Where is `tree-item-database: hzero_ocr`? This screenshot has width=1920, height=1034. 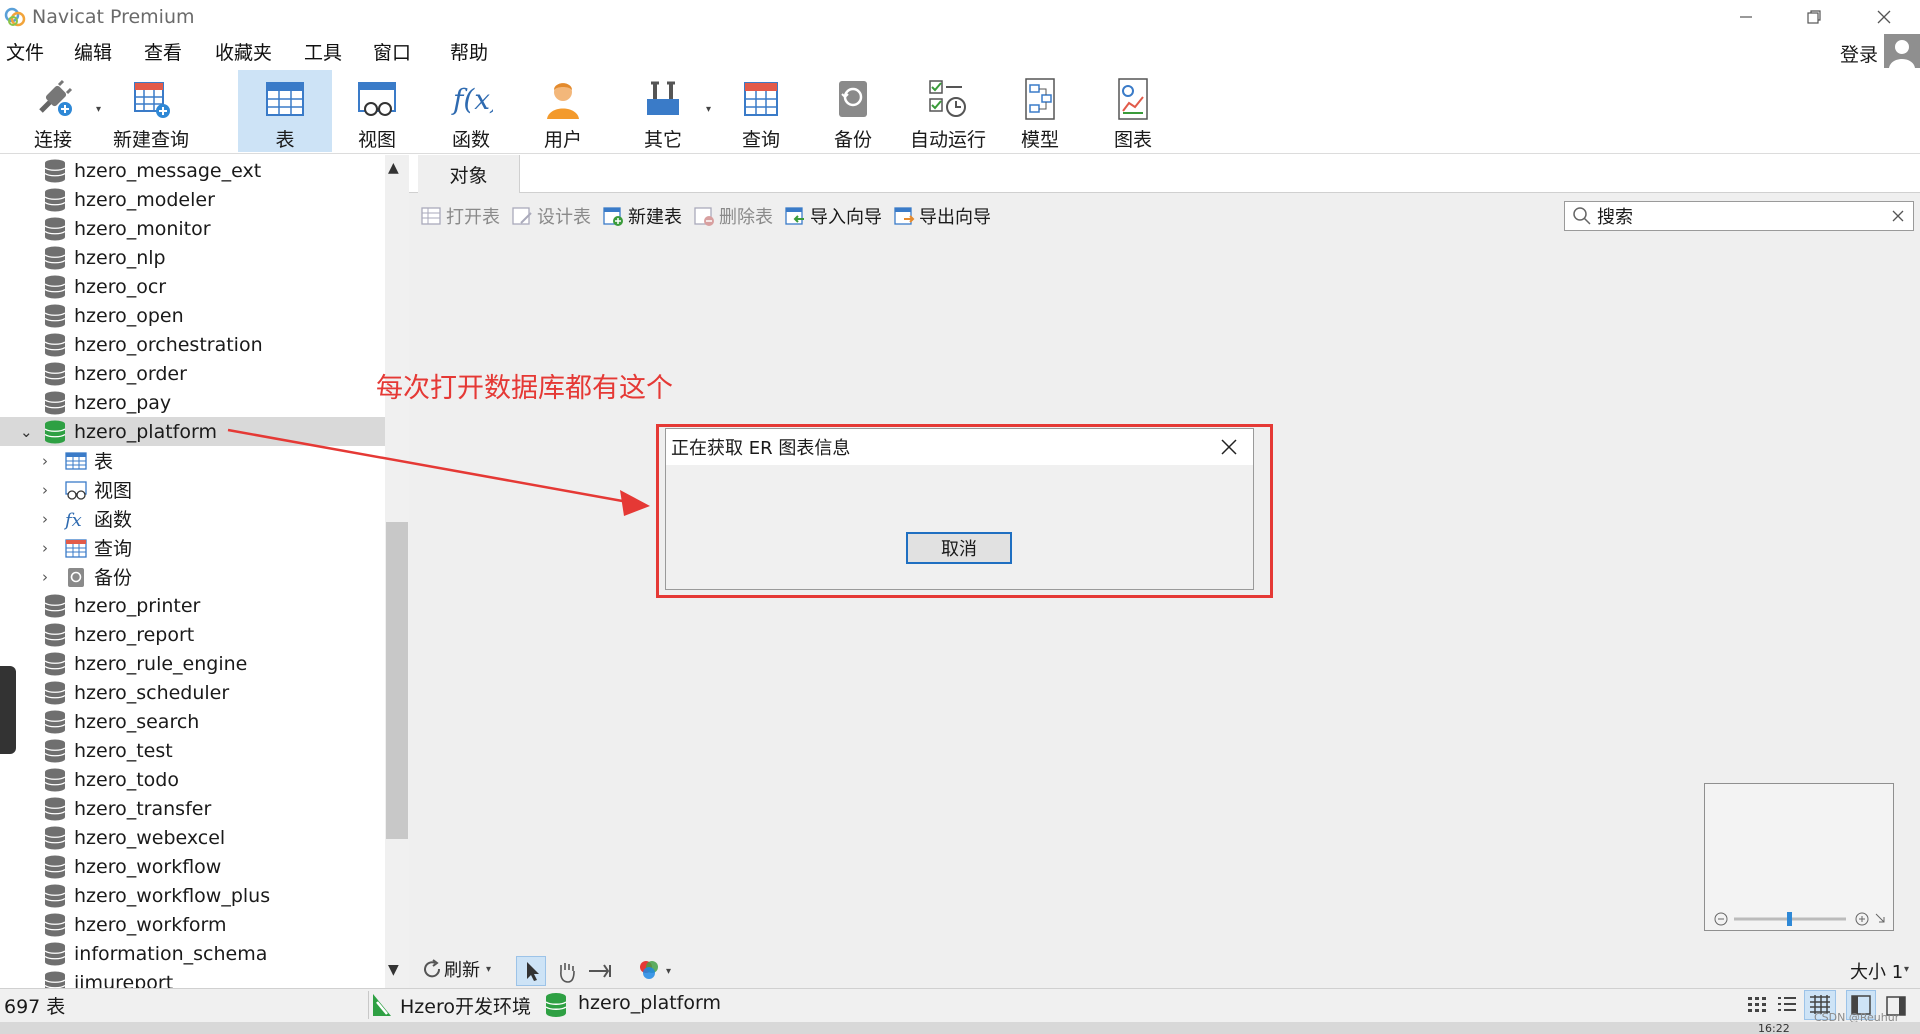 tree-item-database: hzero_ocr is located at coordinates (192, 286).